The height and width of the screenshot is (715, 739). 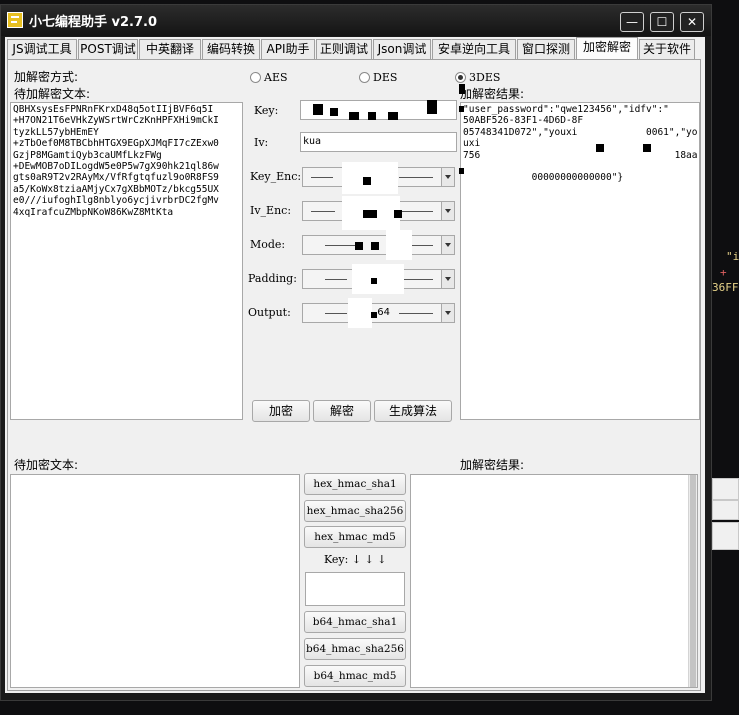 What do you see at coordinates (355, 484) in the screenshot?
I see `hex-hmac-sha1-button: hex_hmac_sha1` at bounding box center [355, 484].